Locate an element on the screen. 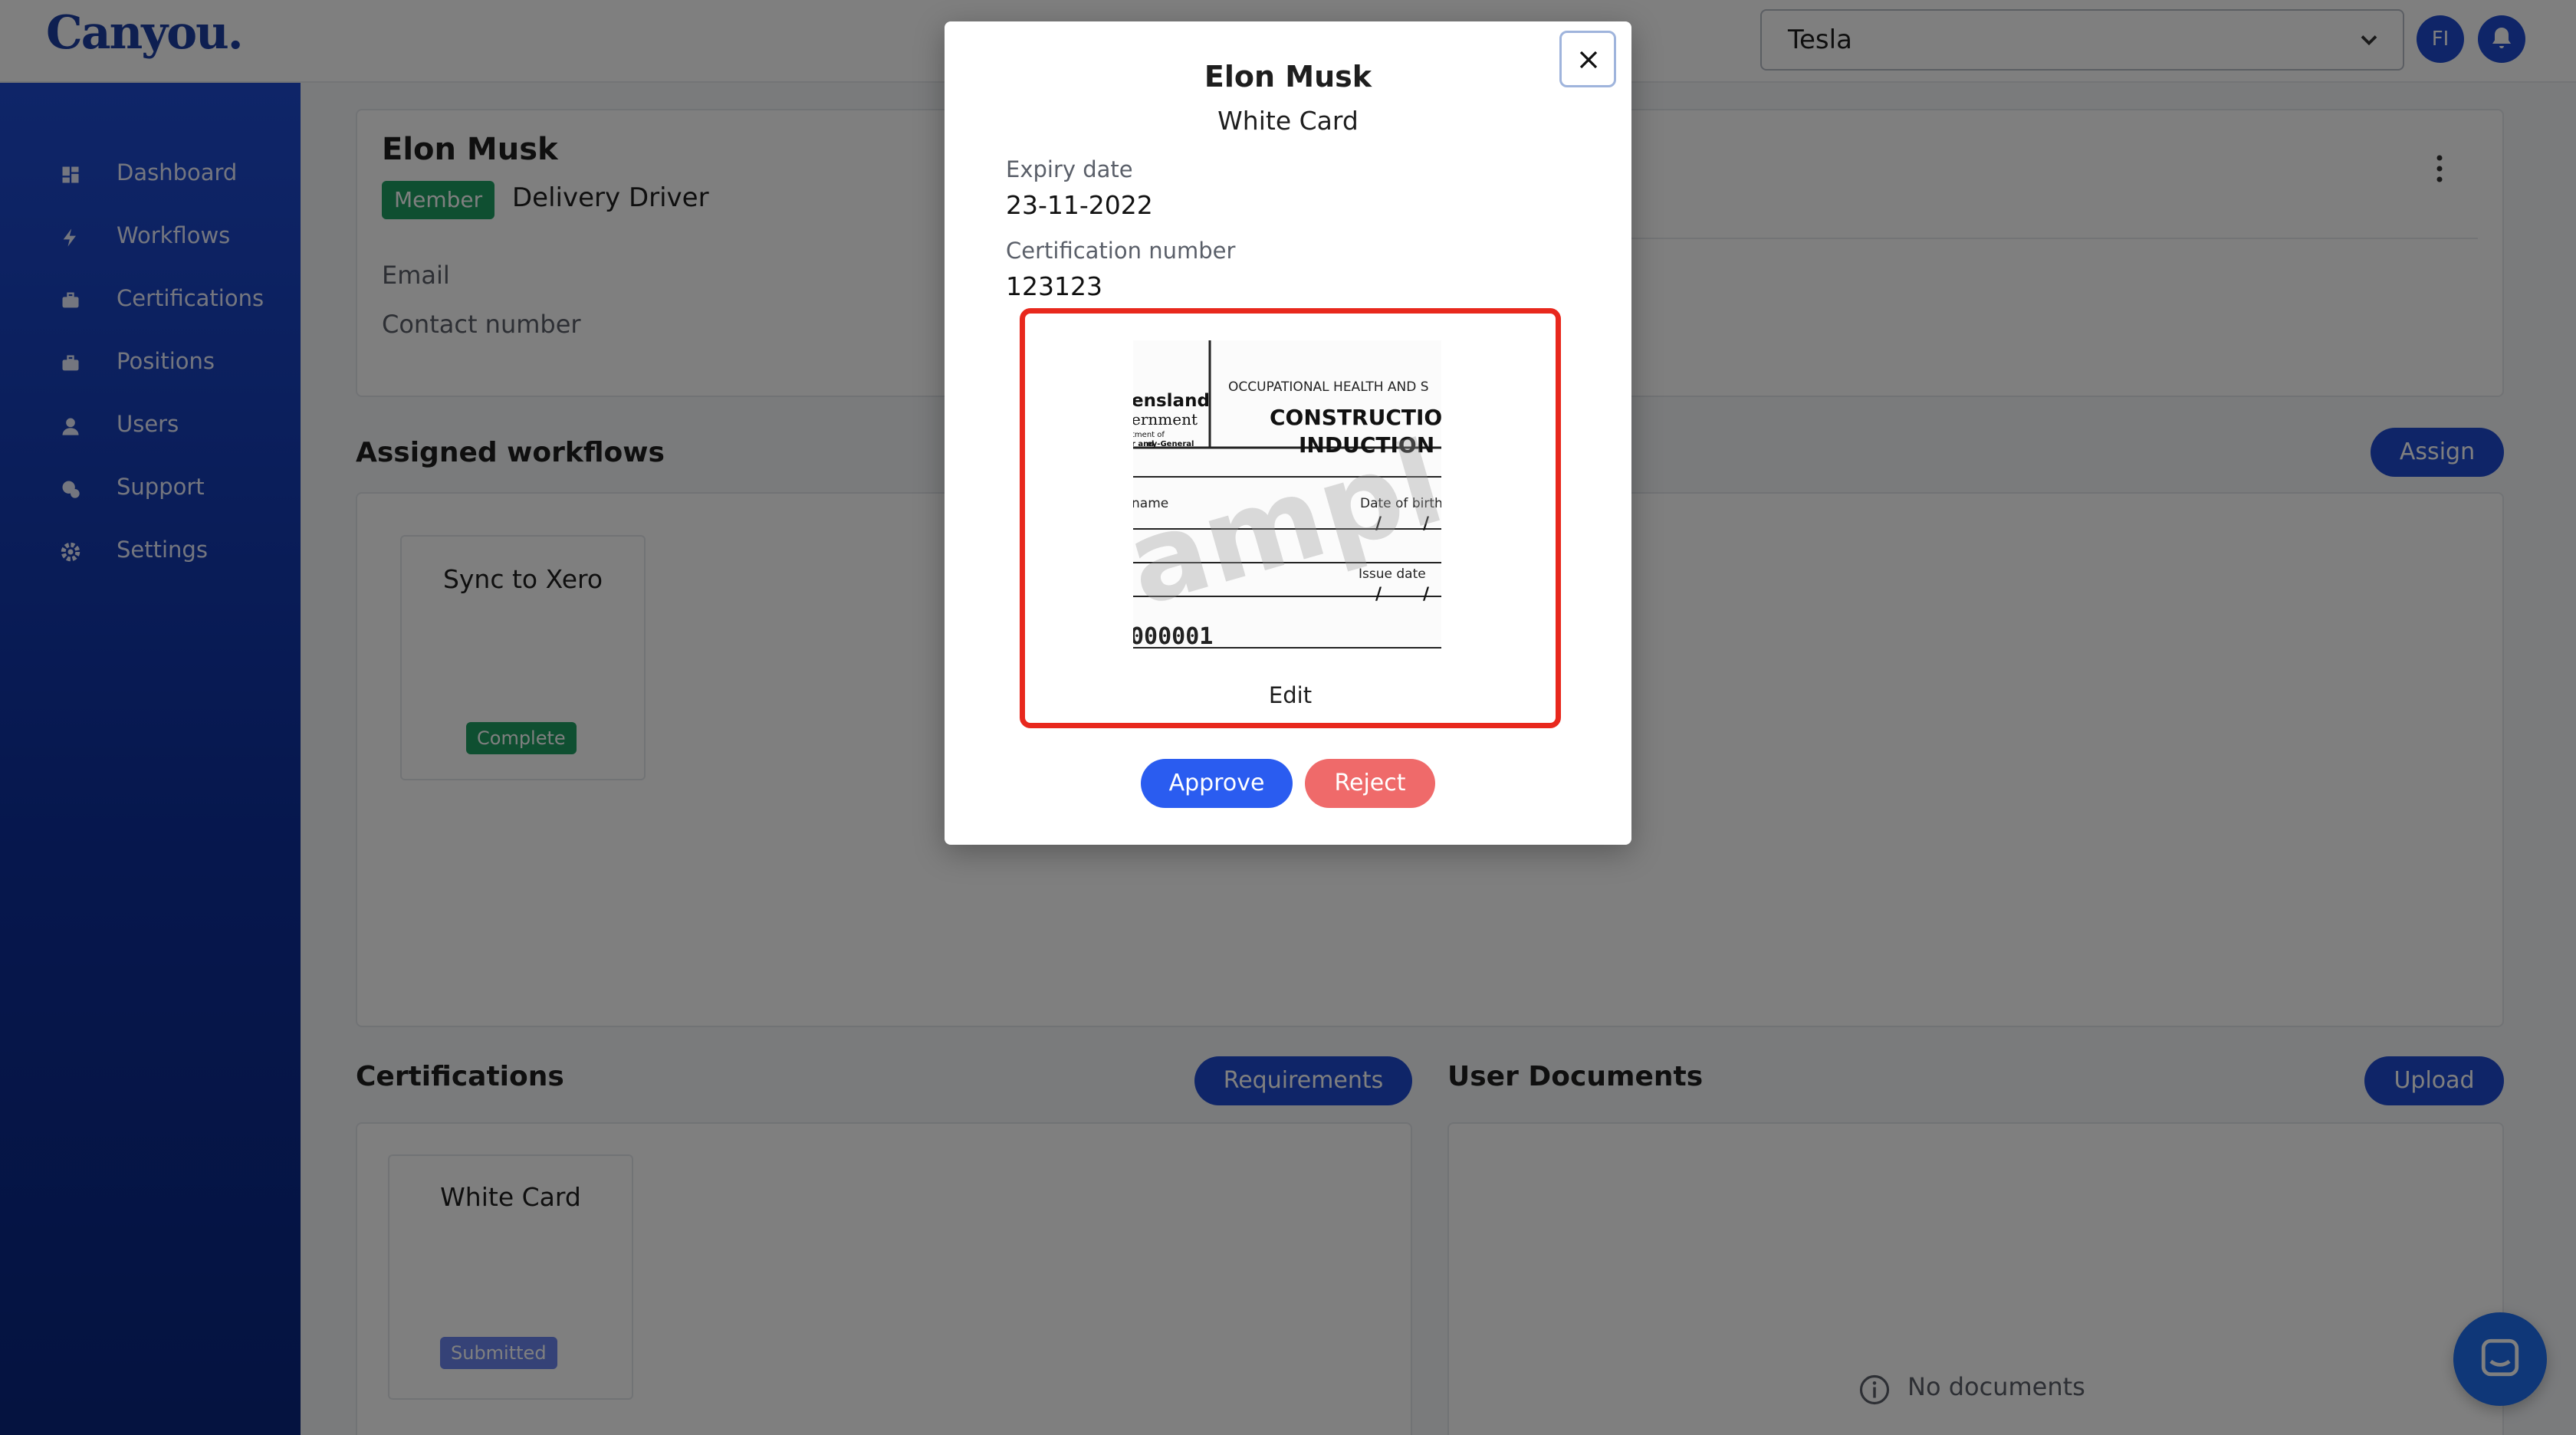 This screenshot has width=2576, height=1435. card-org-line3: tment of is located at coordinates (1149, 435).